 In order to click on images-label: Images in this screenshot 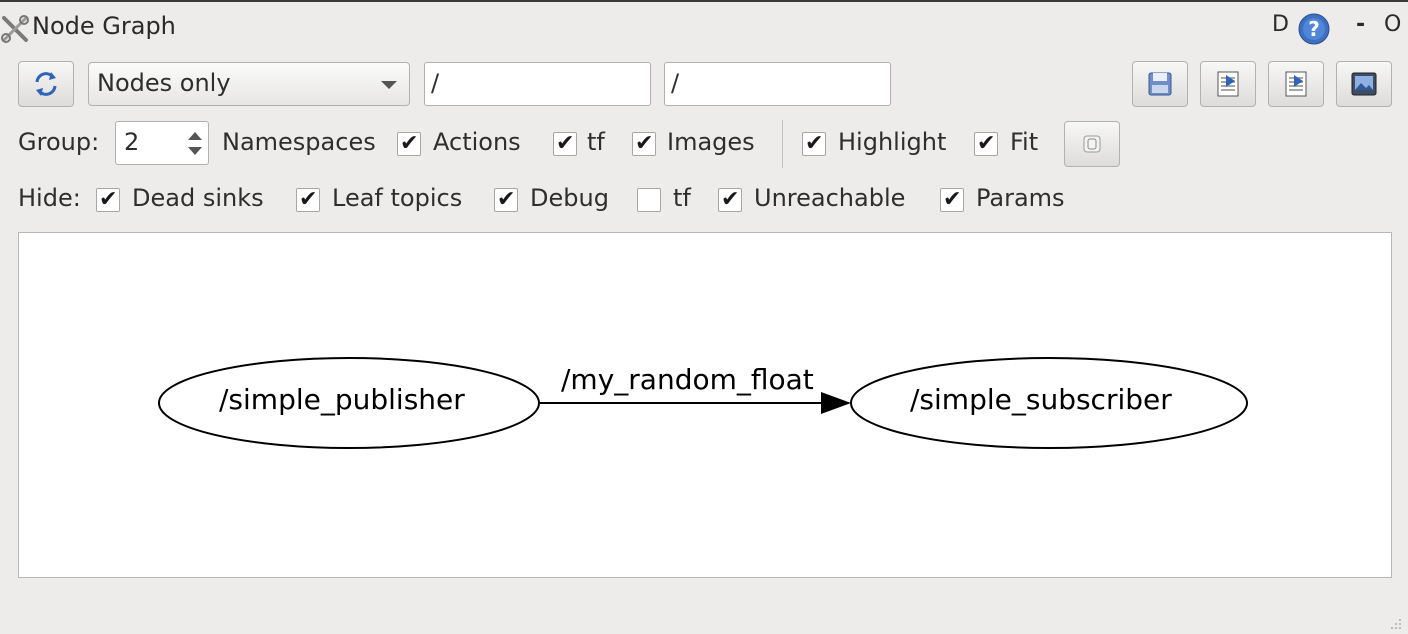, I will do `click(711, 142)`.